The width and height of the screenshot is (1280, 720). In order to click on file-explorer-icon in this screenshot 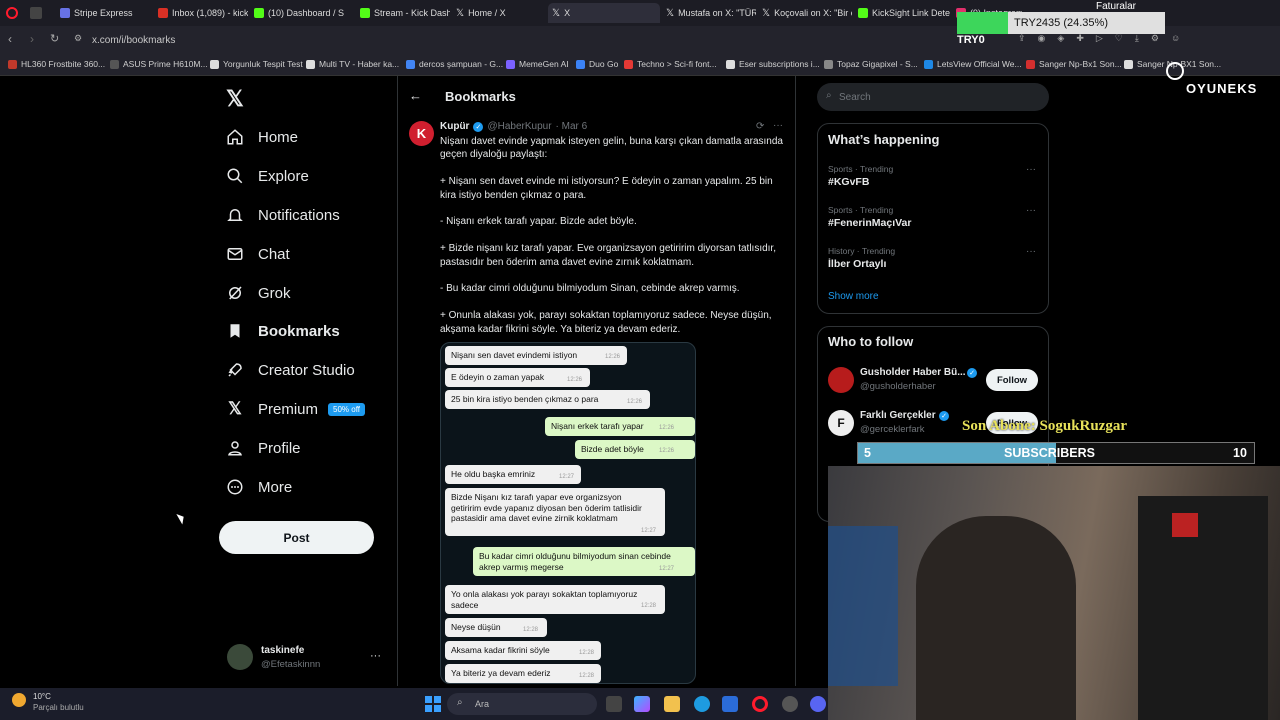, I will do `click(672, 704)`.